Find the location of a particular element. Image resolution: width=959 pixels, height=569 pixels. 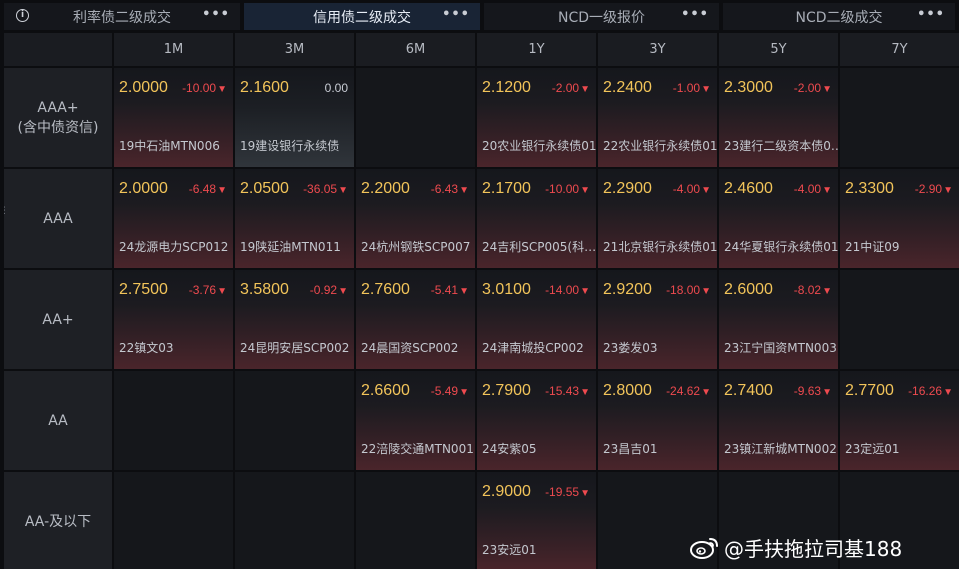

yield-value: 2.2400 is located at coordinates (627, 87).